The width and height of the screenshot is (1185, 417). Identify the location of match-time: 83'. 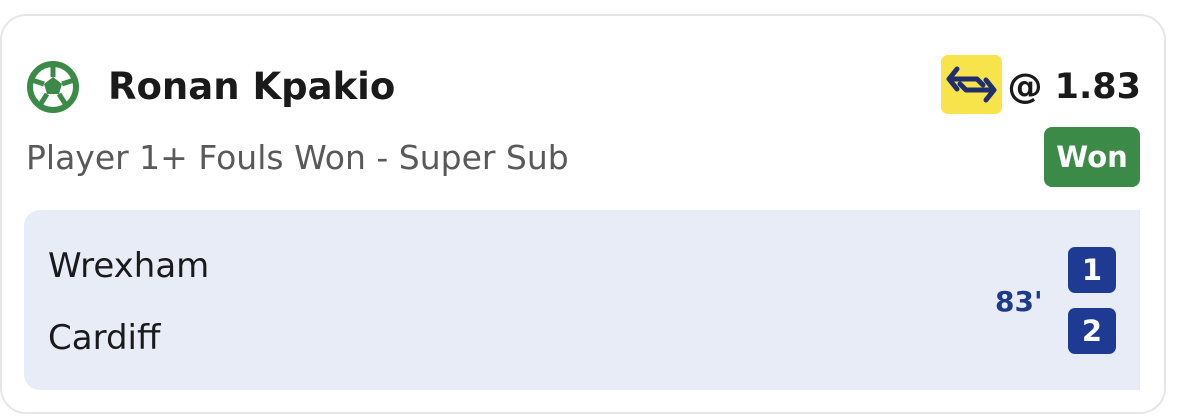
(1019, 301).